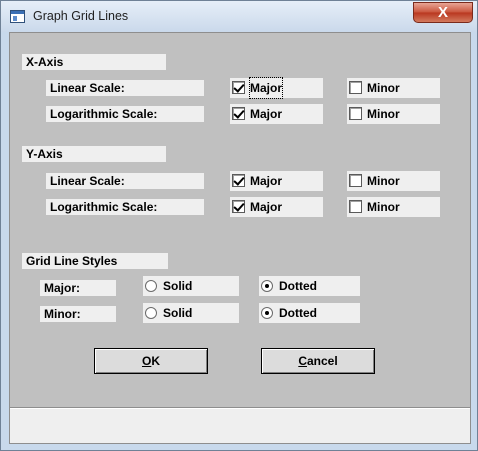 The width and height of the screenshot is (478, 451). What do you see at coordinates (298, 313) in the screenshot?
I see `minor-dotted-text: Dotted` at bounding box center [298, 313].